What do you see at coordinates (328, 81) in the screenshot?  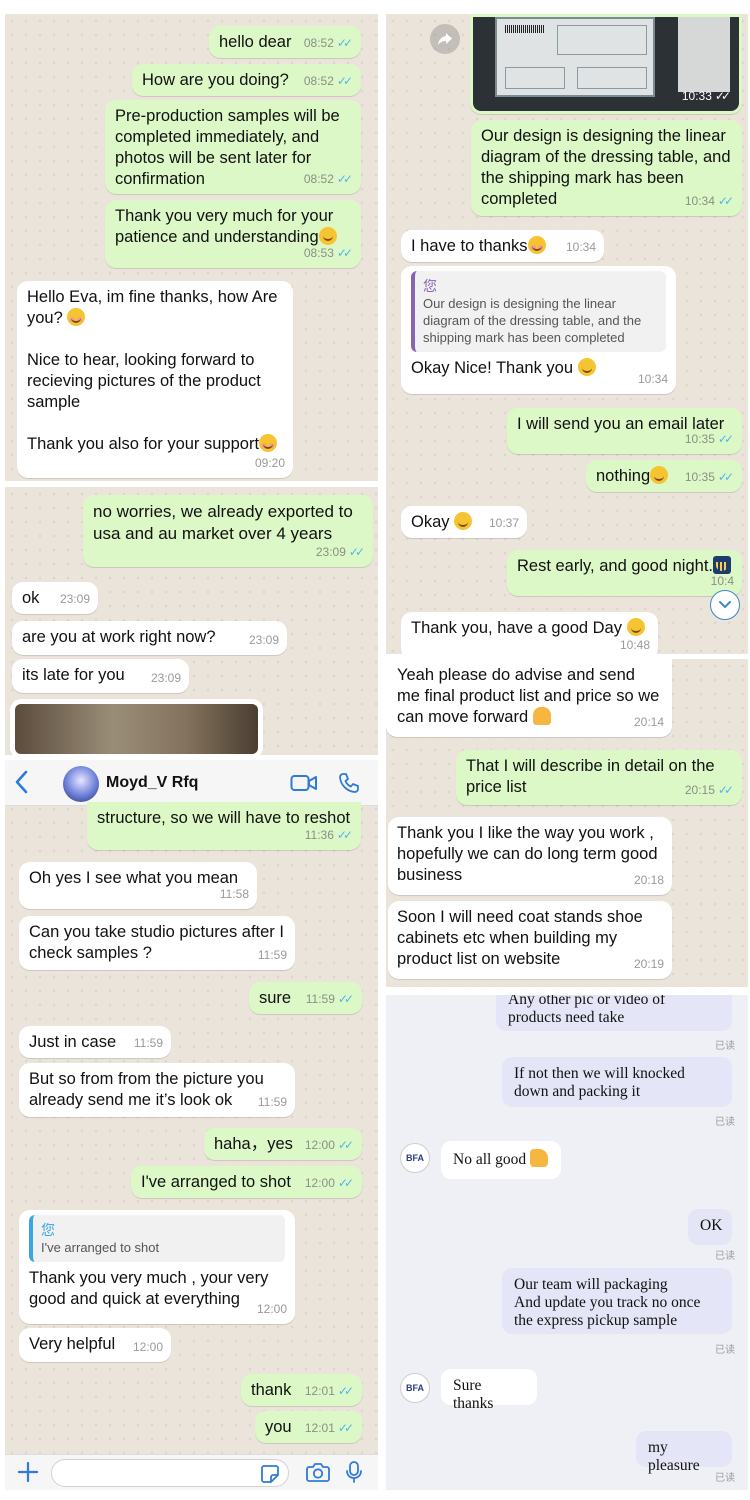 I see `message-meta: 08:52 ✓✓` at bounding box center [328, 81].